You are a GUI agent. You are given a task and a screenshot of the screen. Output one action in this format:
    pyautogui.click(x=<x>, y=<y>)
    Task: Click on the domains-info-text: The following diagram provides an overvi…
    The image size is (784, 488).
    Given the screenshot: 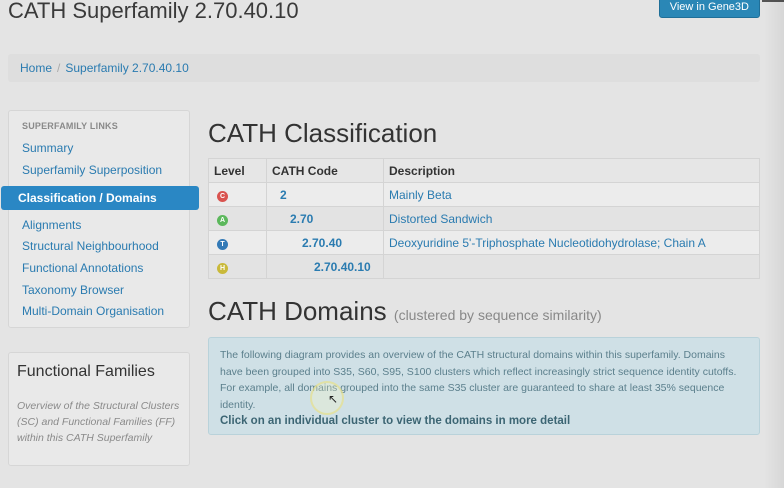 What is the action you would take?
    pyautogui.click(x=478, y=380)
    